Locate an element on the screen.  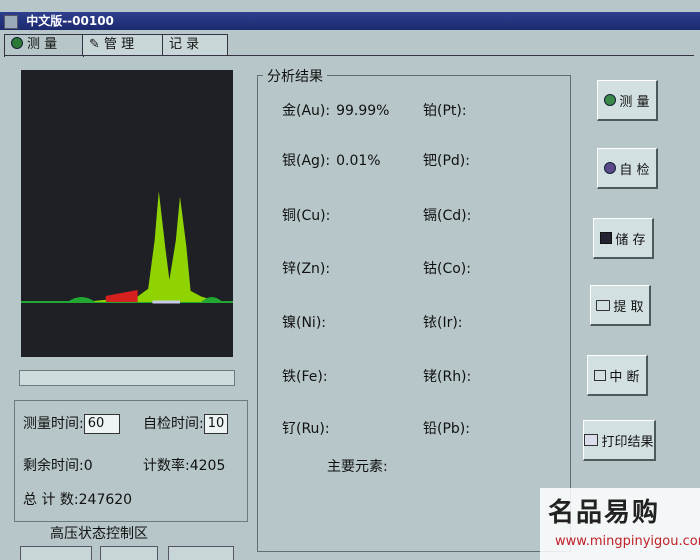
element-label: 铂(Pt): is located at coordinates (445, 111).